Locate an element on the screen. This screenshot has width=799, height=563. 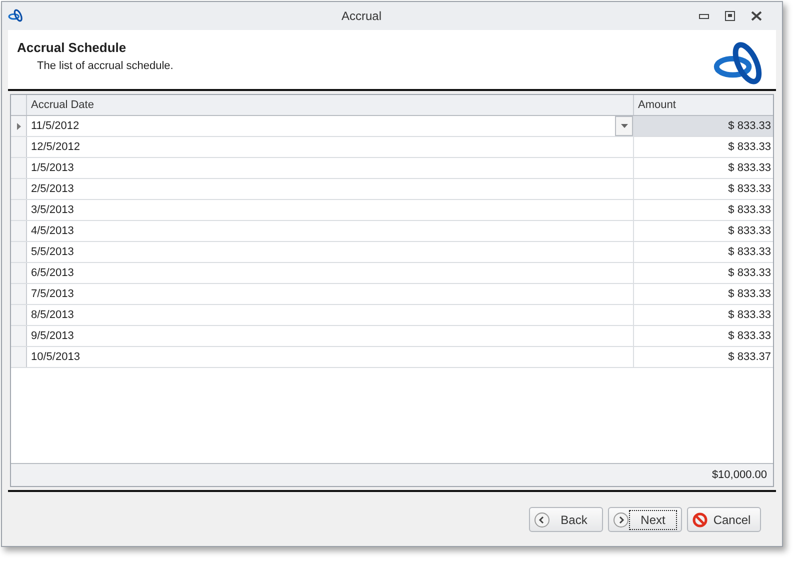
total-amount: $10,000.00 is located at coordinates (739, 475).